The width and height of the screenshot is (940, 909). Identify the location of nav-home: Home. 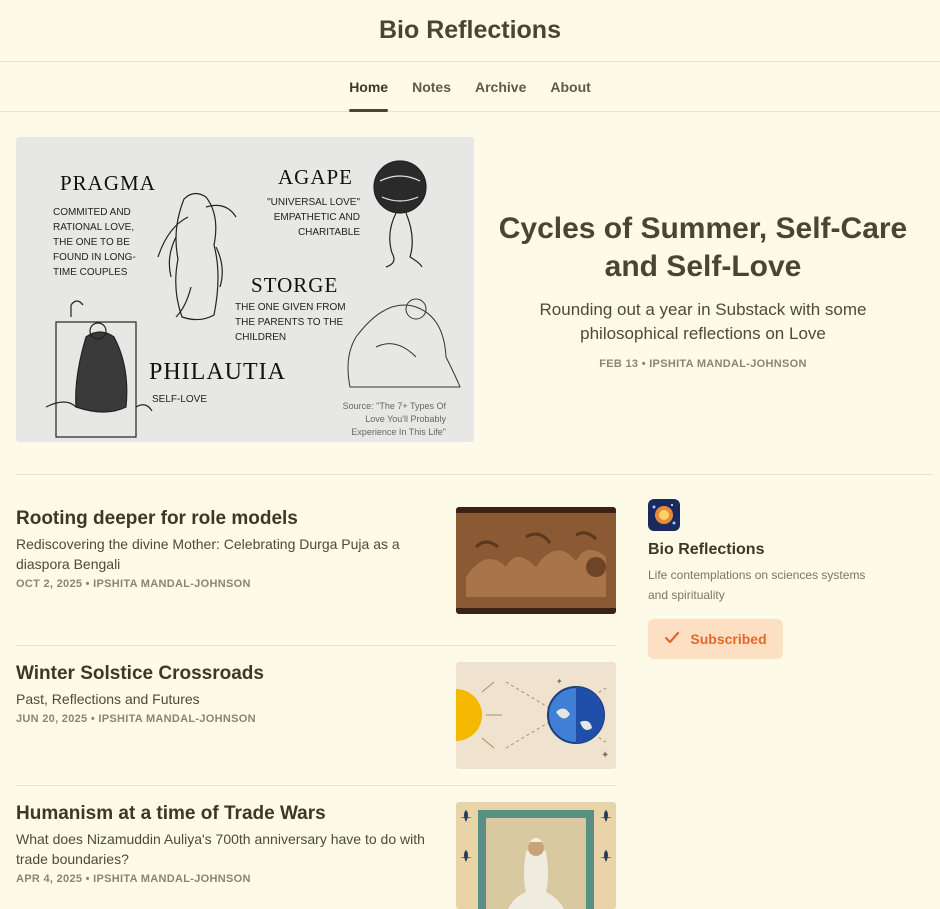
(368, 87).